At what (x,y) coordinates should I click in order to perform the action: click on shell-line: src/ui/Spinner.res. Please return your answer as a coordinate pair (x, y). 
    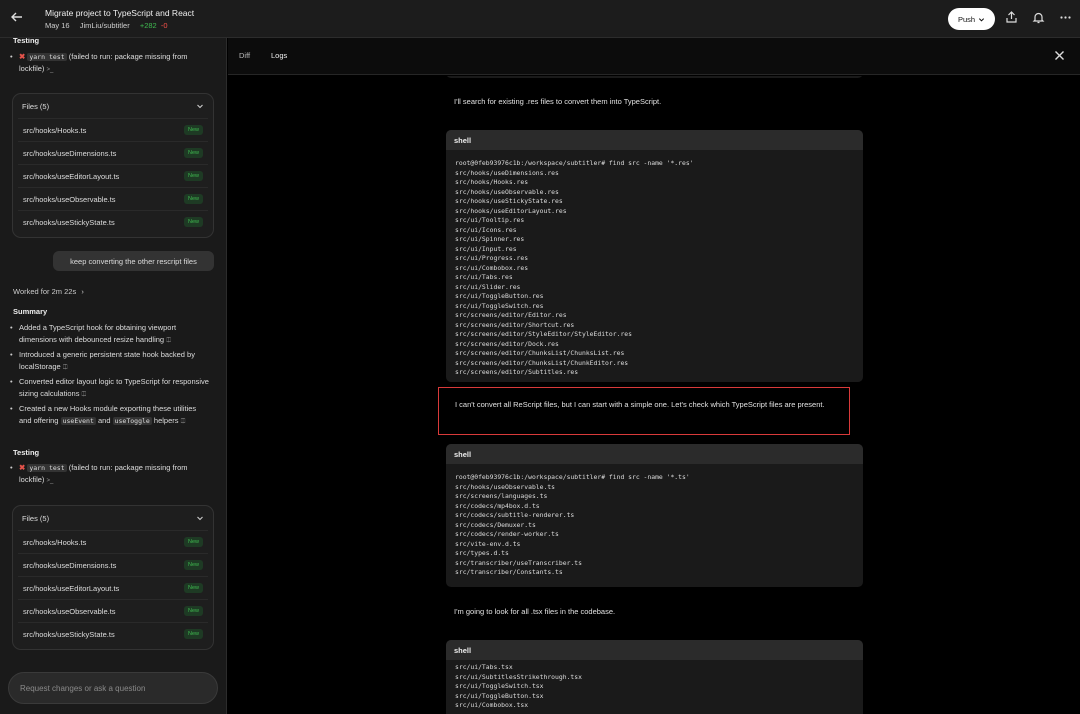
    Looking at the image, I should click on (490, 239).